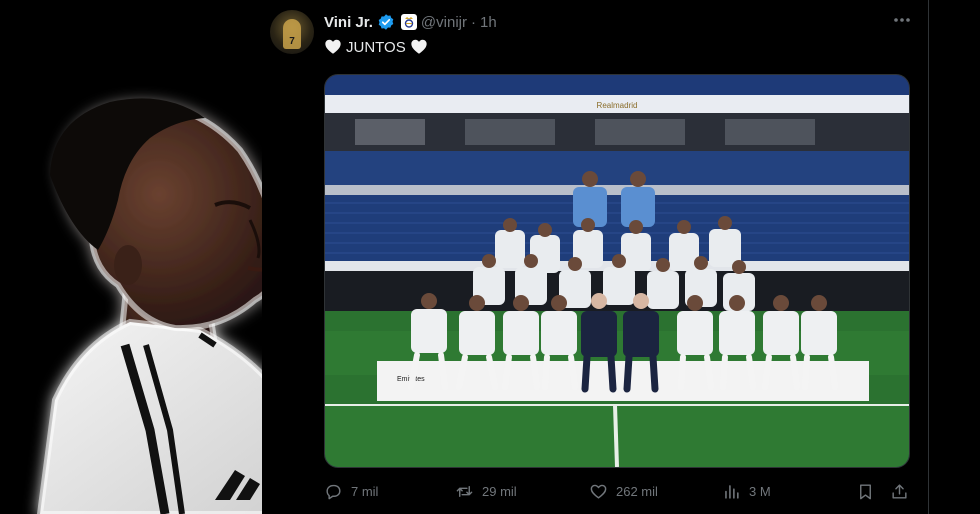  I want to click on tweet-text: JUNTOS, so click(376, 47).